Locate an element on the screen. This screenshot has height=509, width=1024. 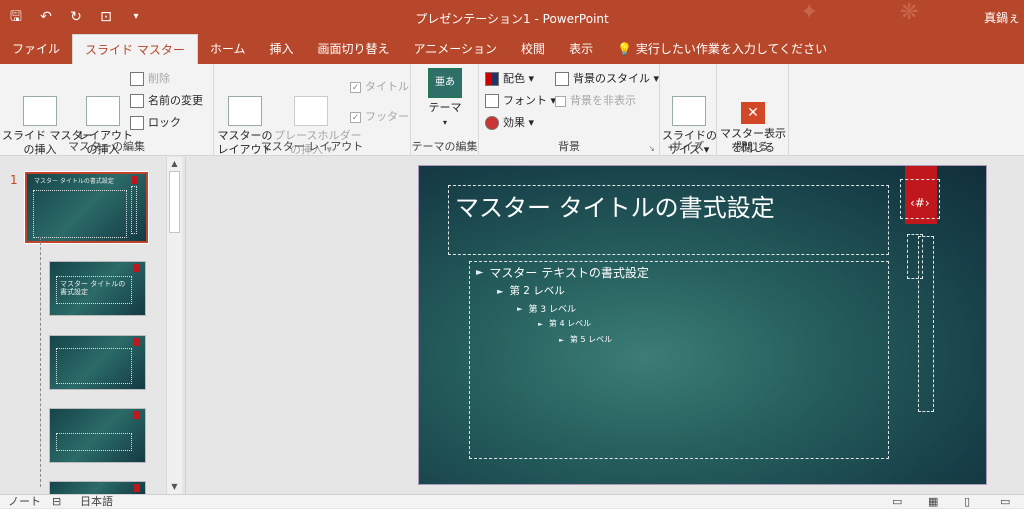
insert-slide-master-button: スライド マスター の挿入 is located at coordinates (48, 119).